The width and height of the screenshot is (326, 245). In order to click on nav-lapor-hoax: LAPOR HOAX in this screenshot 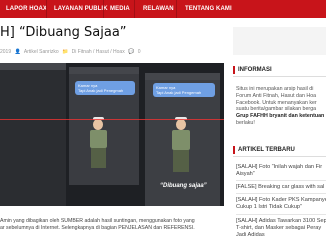, I will do `click(26, 9)`.